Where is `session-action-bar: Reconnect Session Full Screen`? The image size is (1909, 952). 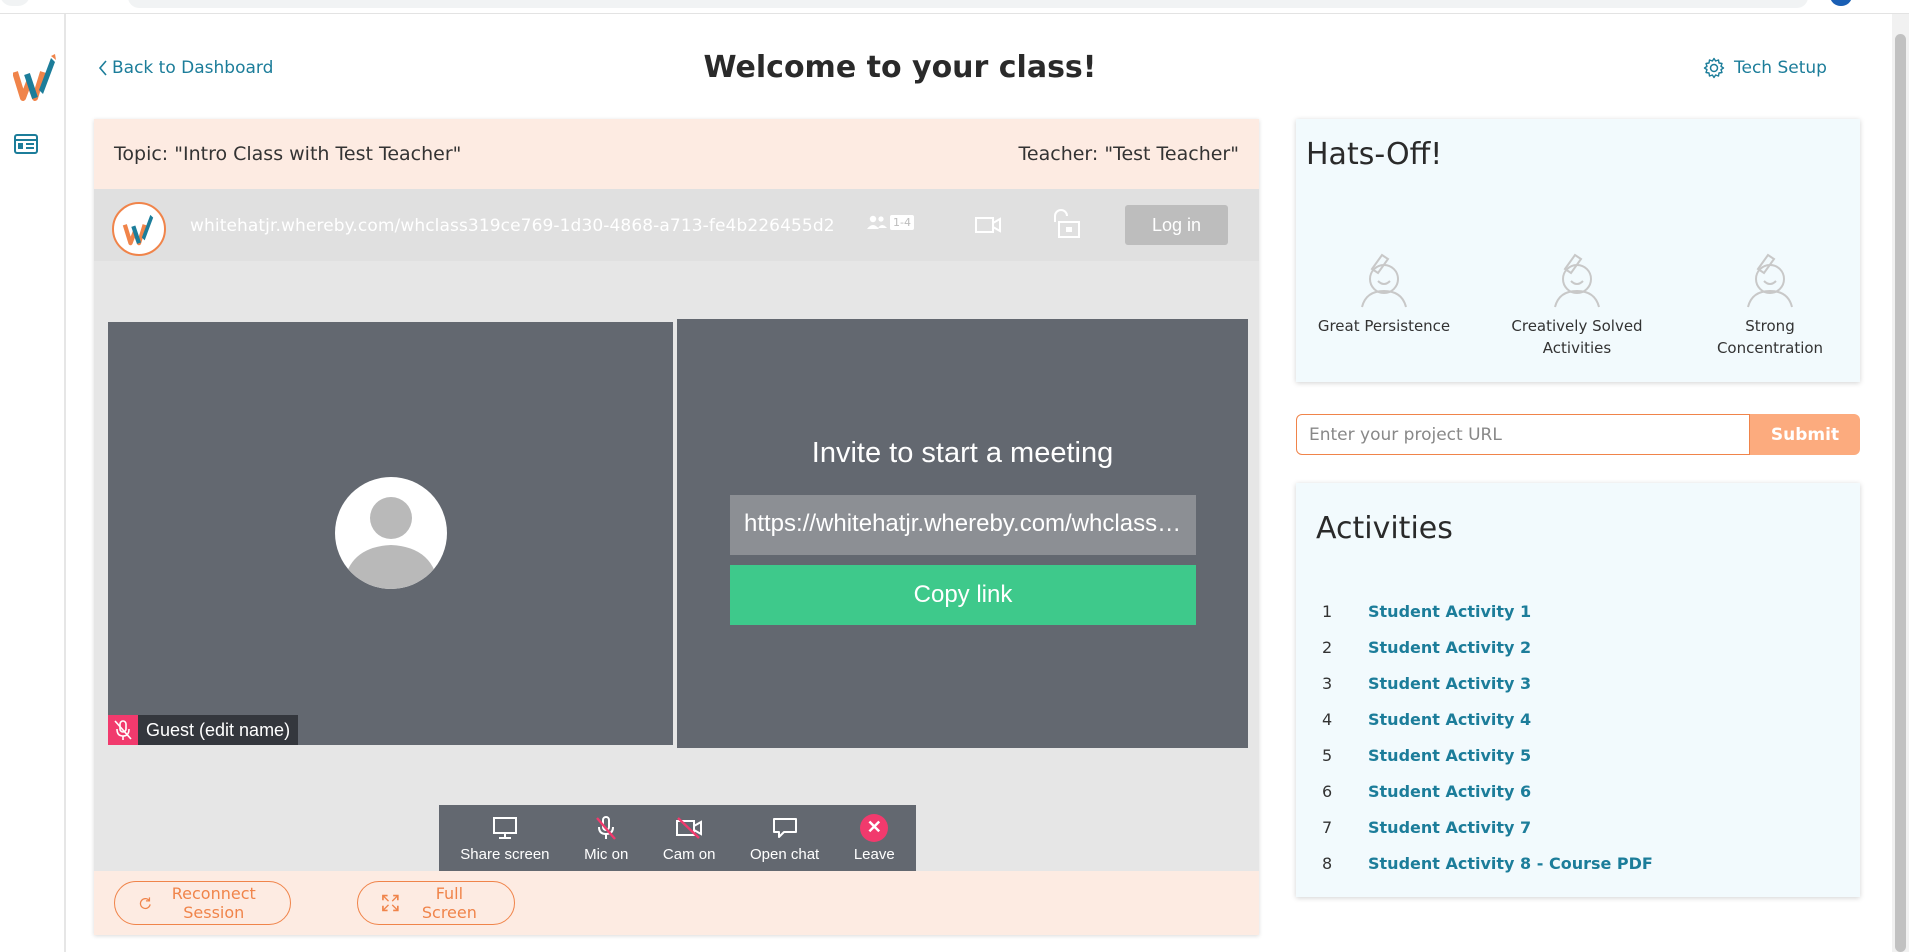 session-action-bar: Reconnect Session Full Screen is located at coordinates (676, 903).